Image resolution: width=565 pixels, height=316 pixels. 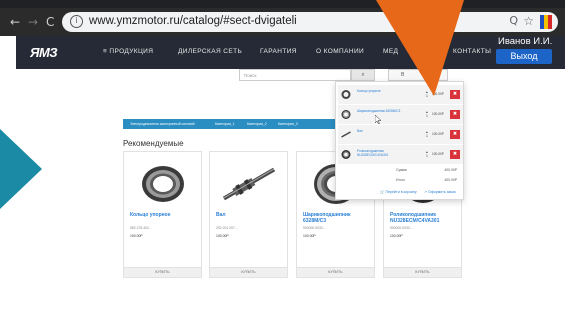 What do you see at coordinates (50, 22) in the screenshot?
I see `reload-icon: C` at bounding box center [50, 22].